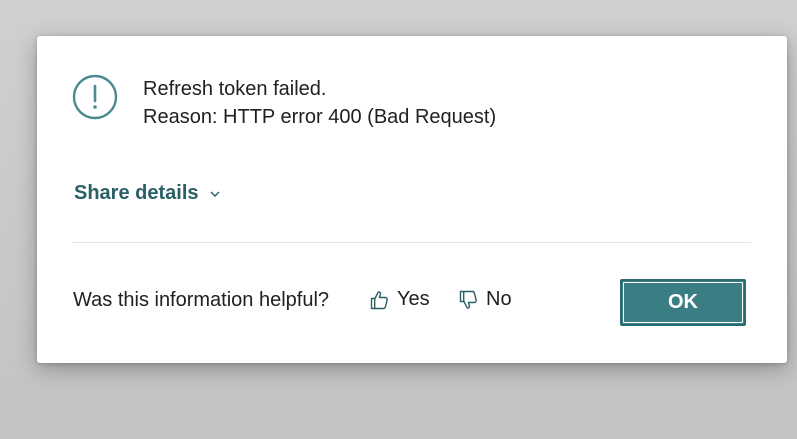  Describe the element at coordinates (201, 300) in the screenshot. I see `feedback-question: Was this information helpful?` at that location.